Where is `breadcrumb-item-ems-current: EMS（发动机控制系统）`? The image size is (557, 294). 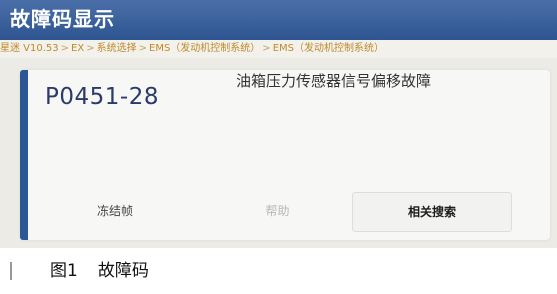 breadcrumb-item-ems-current: EMS（发动机控制系统） is located at coordinates (328, 48).